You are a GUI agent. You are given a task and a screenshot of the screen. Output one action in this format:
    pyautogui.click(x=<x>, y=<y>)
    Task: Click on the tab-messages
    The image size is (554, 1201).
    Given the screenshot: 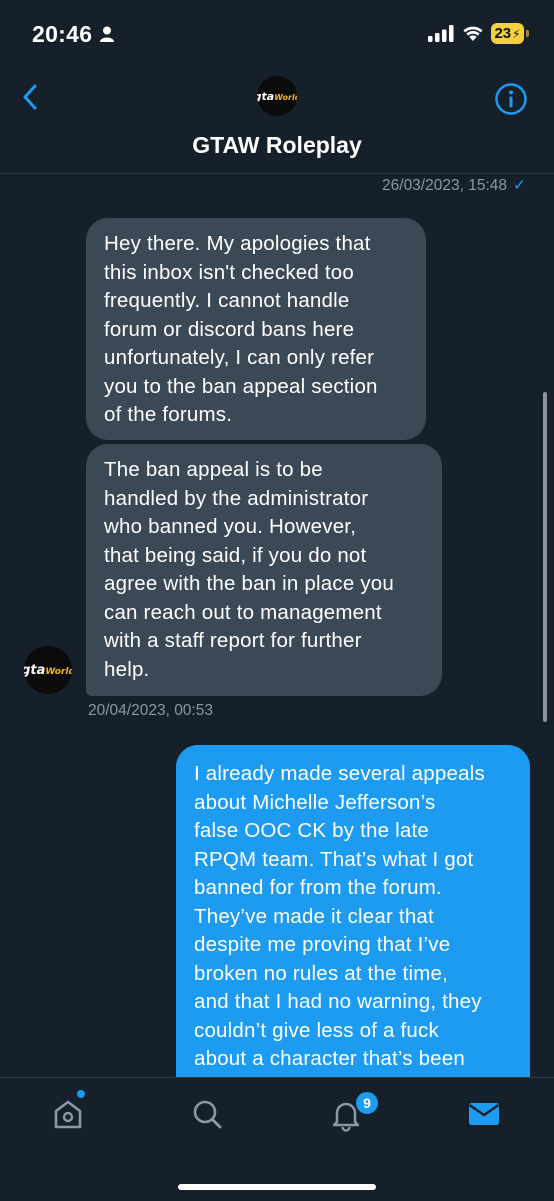 What is the action you would take?
    pyautogui.click(x=484, y=1114)
    